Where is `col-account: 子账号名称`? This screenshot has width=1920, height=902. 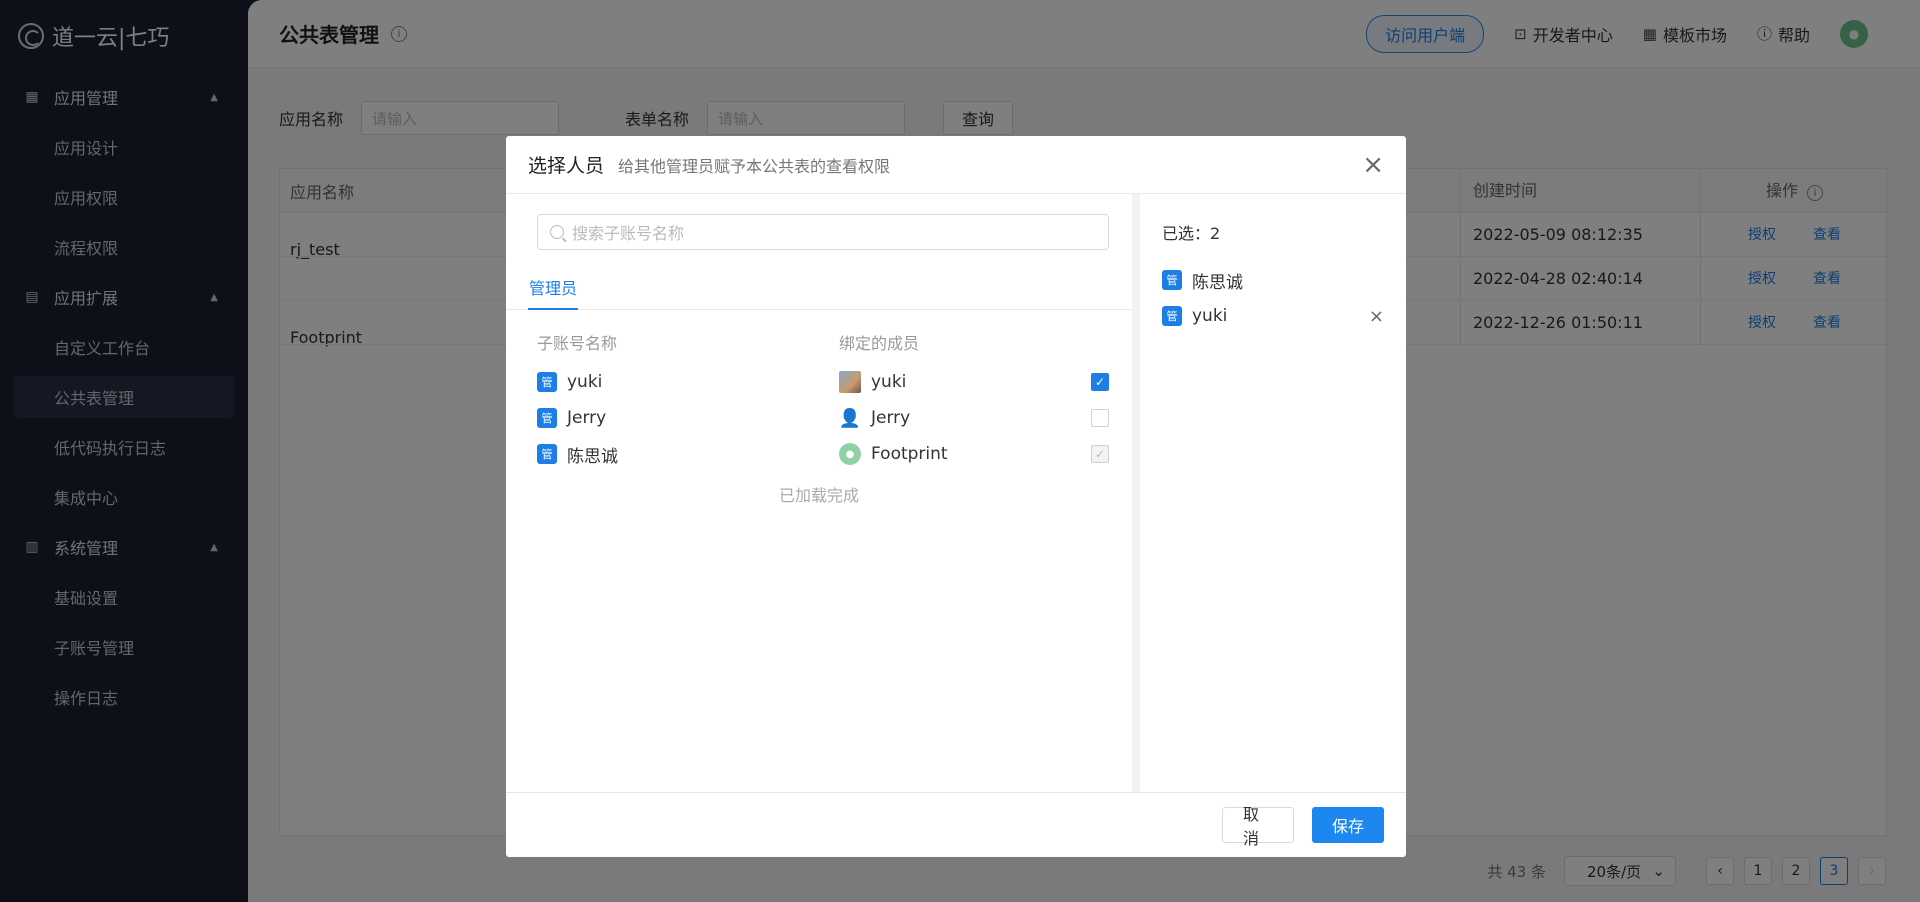 col-account: 子账号名称 is located at coordinates (577, 343).